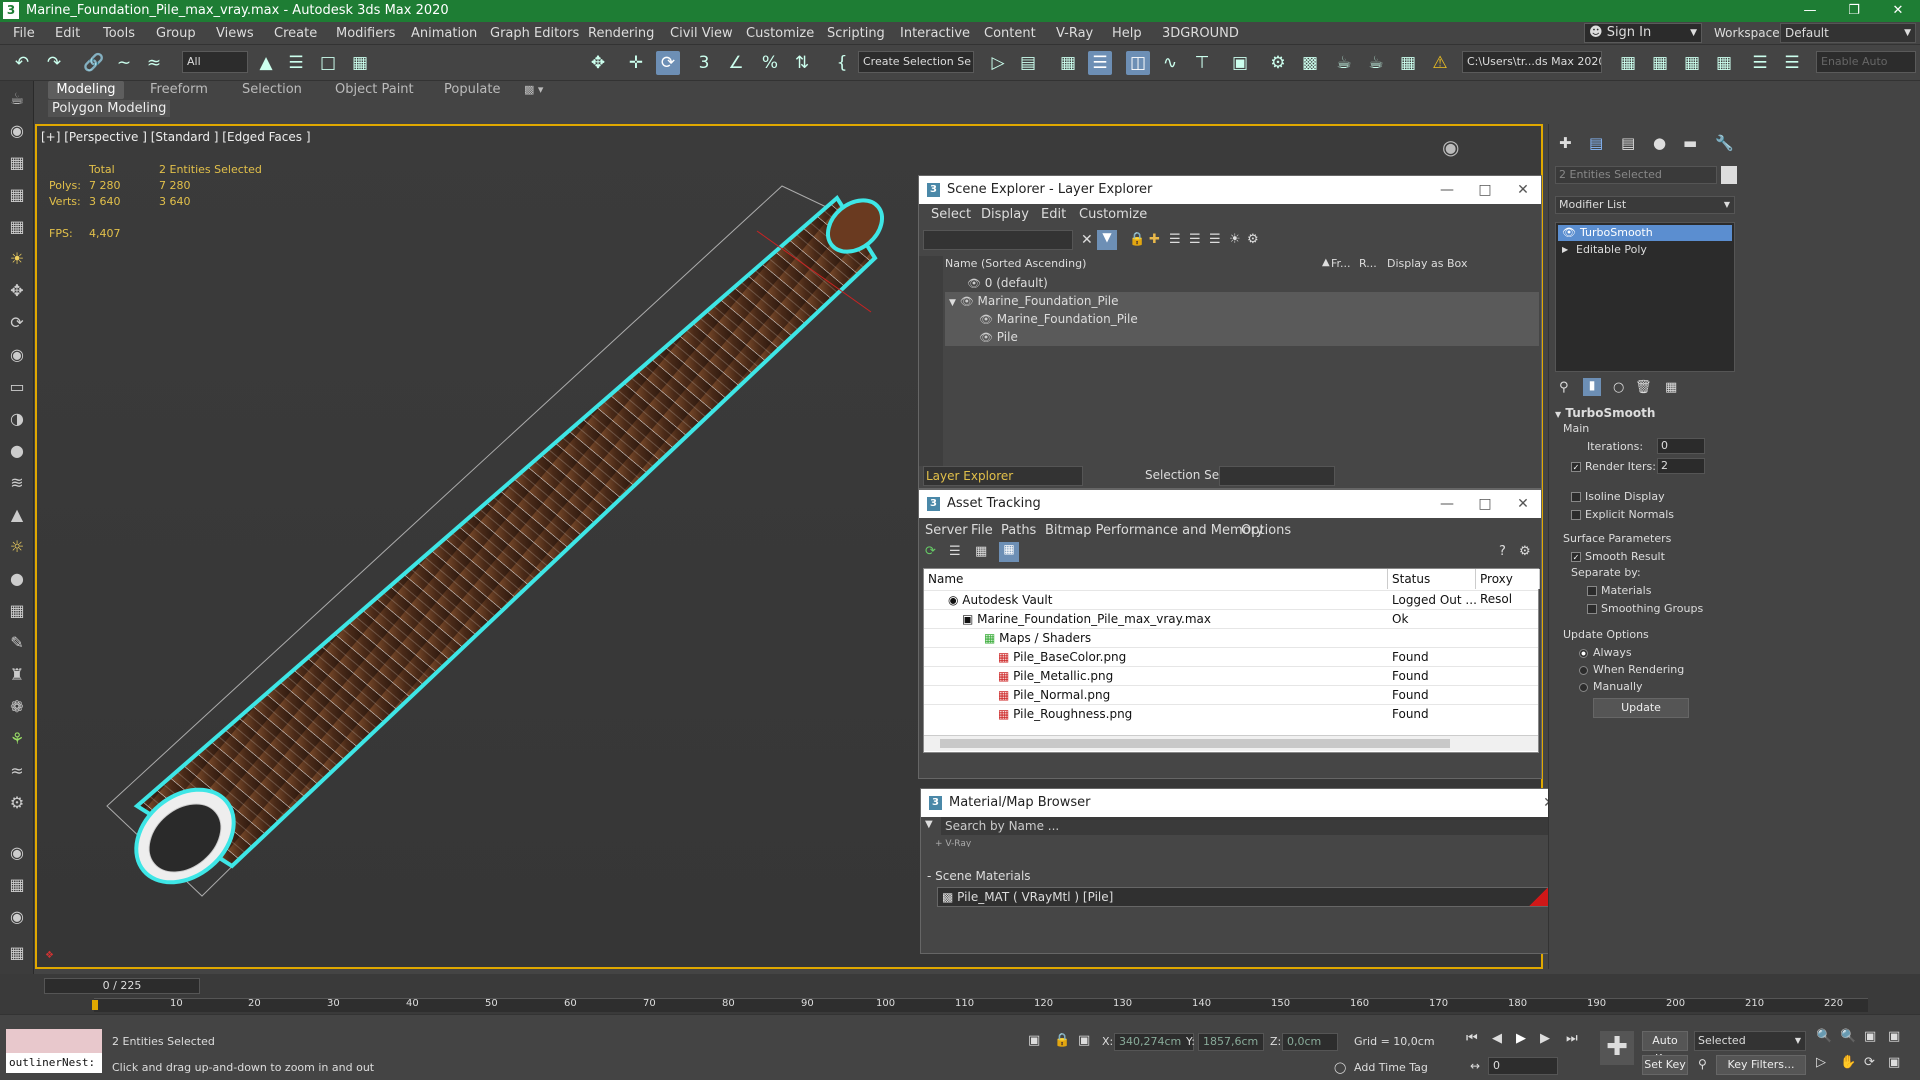 Image resolution: width=1920 pixels, height=1080 pixels. I want to click on column-name: Name (Sorted Ascending), so click(1015, 263).